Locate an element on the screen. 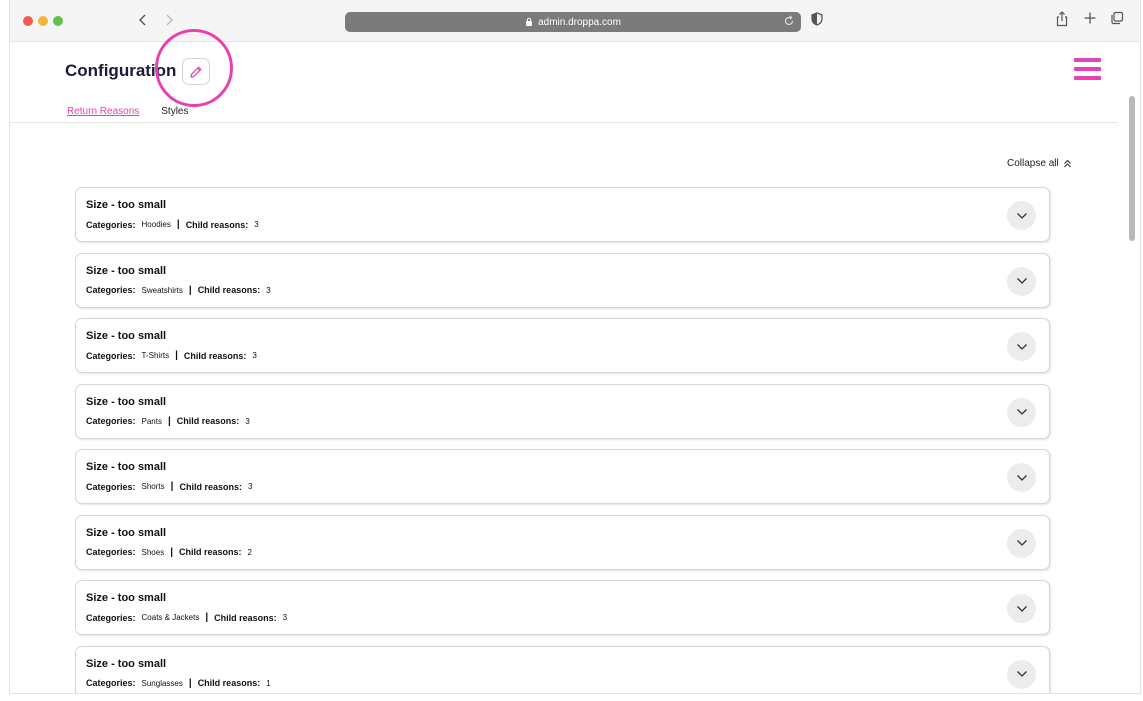 This screenshot has width=1143, height=701. category-value: T-Shirts is located at coordinates (155, 355).